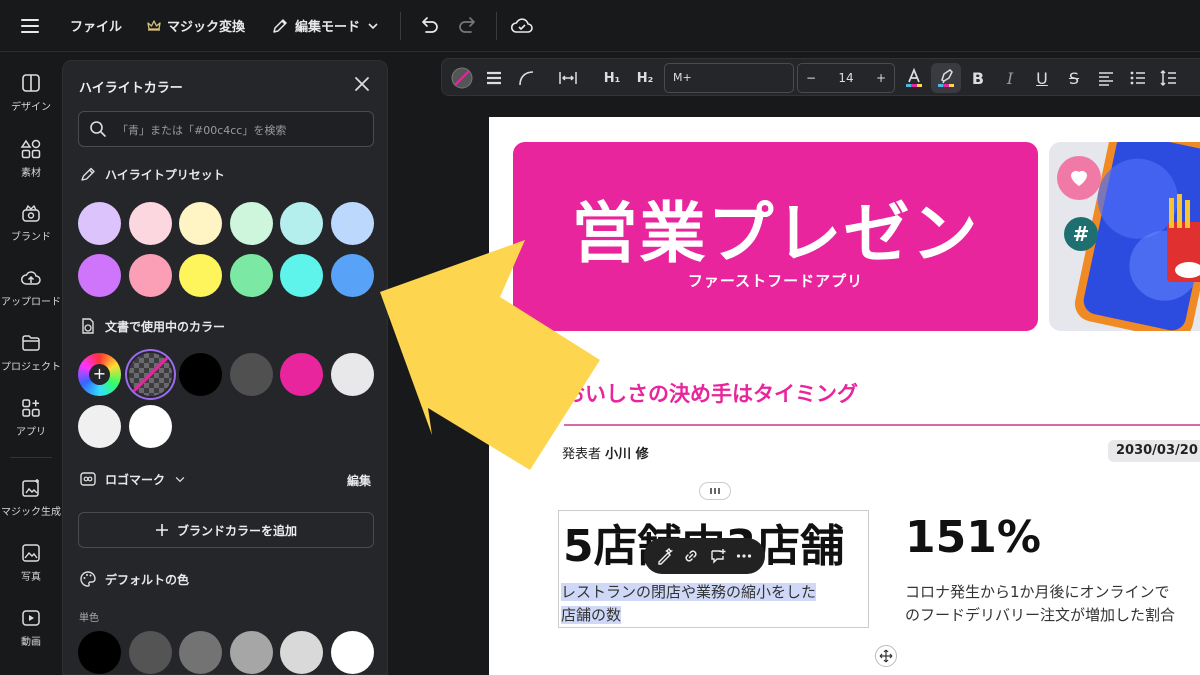  Describe the element at coordinates (665, 556) in the screenshot. I see `magic-edit-icon` at that location.